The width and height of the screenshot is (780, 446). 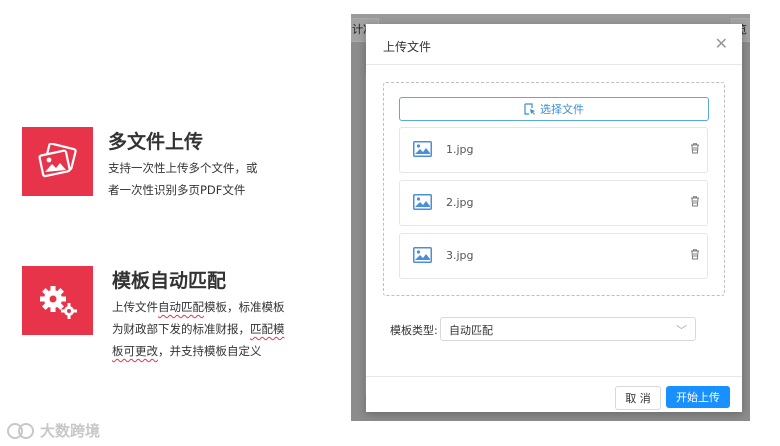 What do you see at coordinates (698, 397) in the screenshot?
I see `start-upload-button: 开始上传` at bounding box center [698, 397].